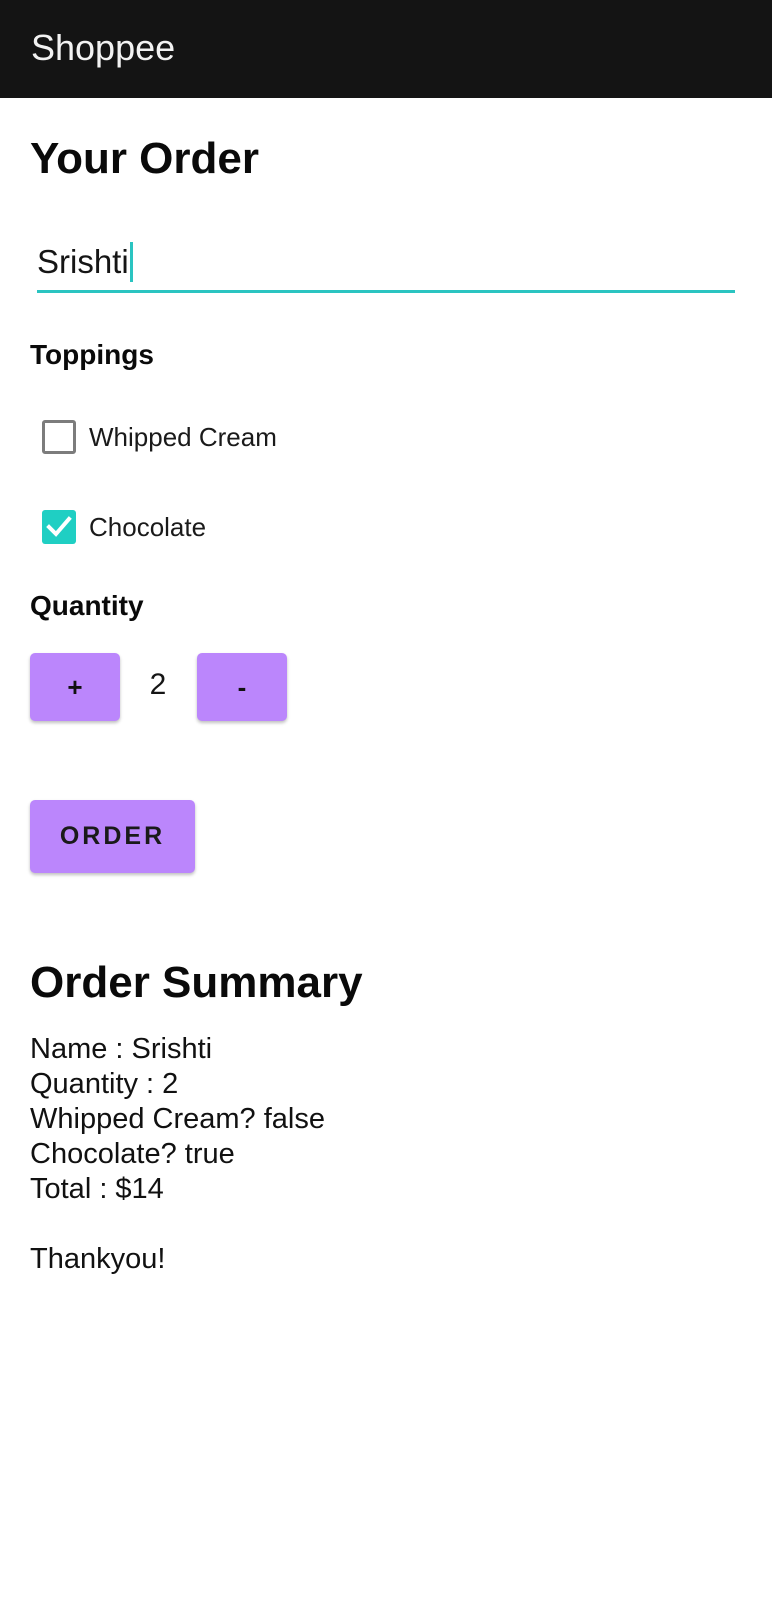 The width and height of the screenshot is (772, 1600). I want to click on app-title: Shoppee, so click(103, 47).